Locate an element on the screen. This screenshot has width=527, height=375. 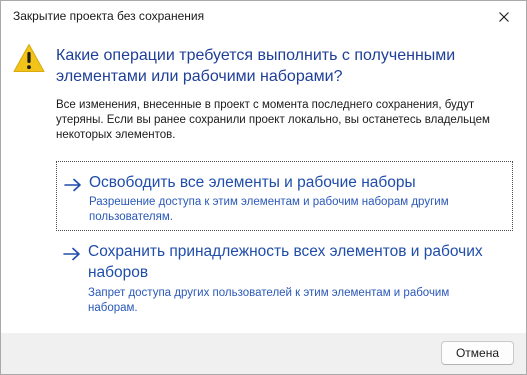
window-title: Закрытие проекта без сохранения is located at coordinates (109, 16).